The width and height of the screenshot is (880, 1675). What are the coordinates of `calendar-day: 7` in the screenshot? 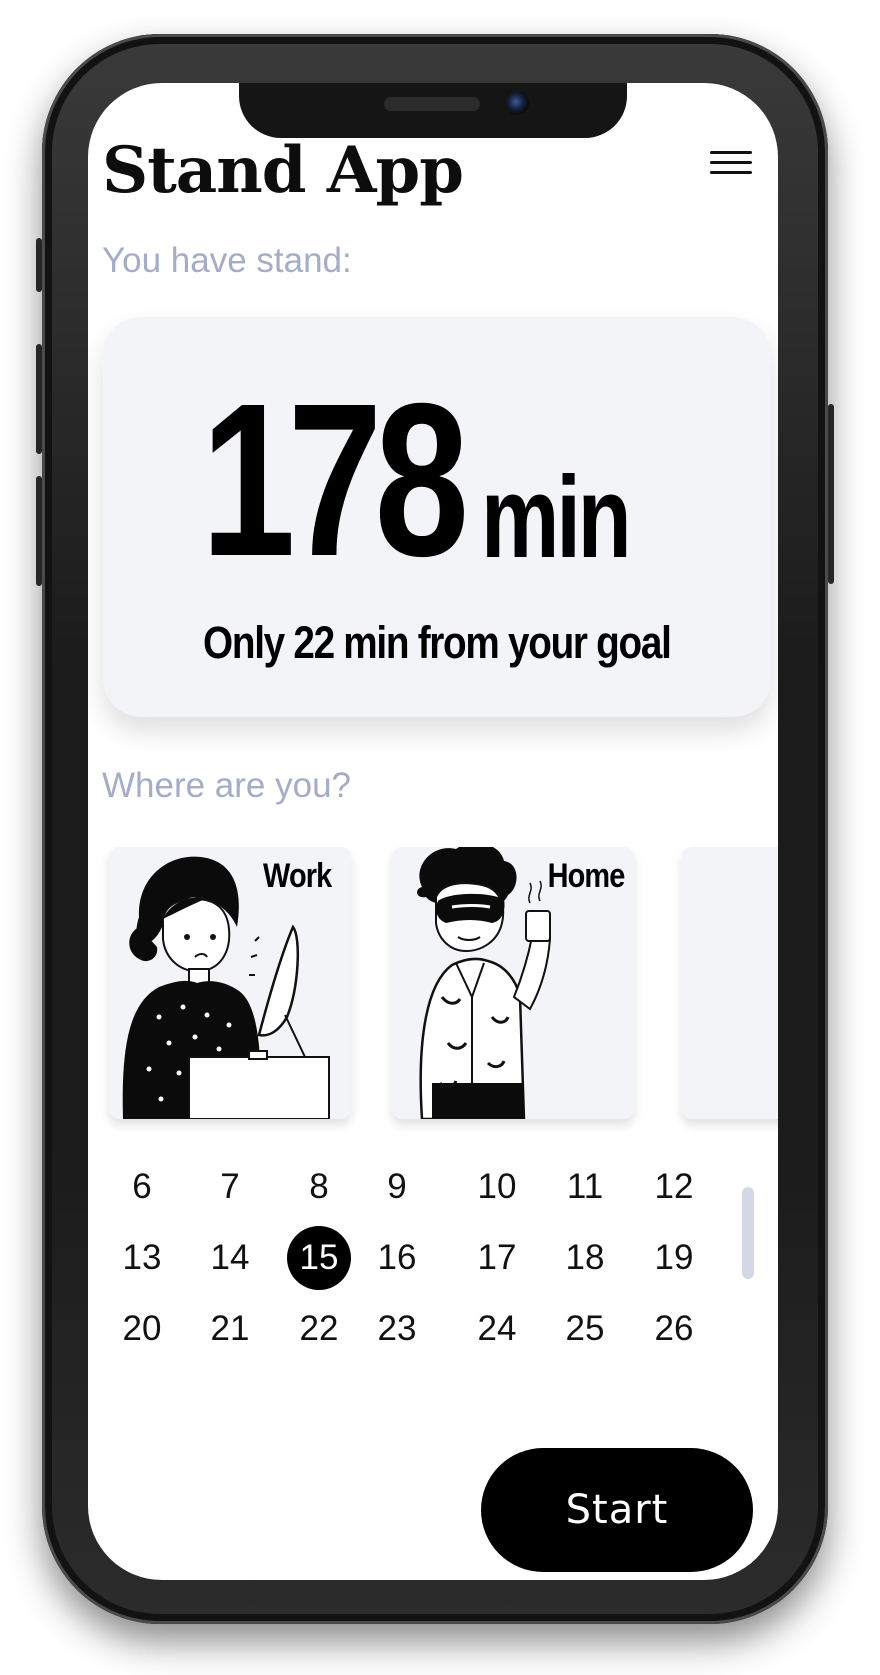 It's located at (230, 1187).